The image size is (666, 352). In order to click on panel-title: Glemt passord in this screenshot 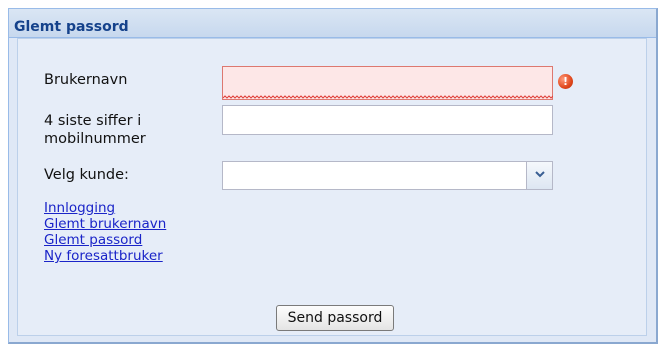, I will do `click(71, 27)`.